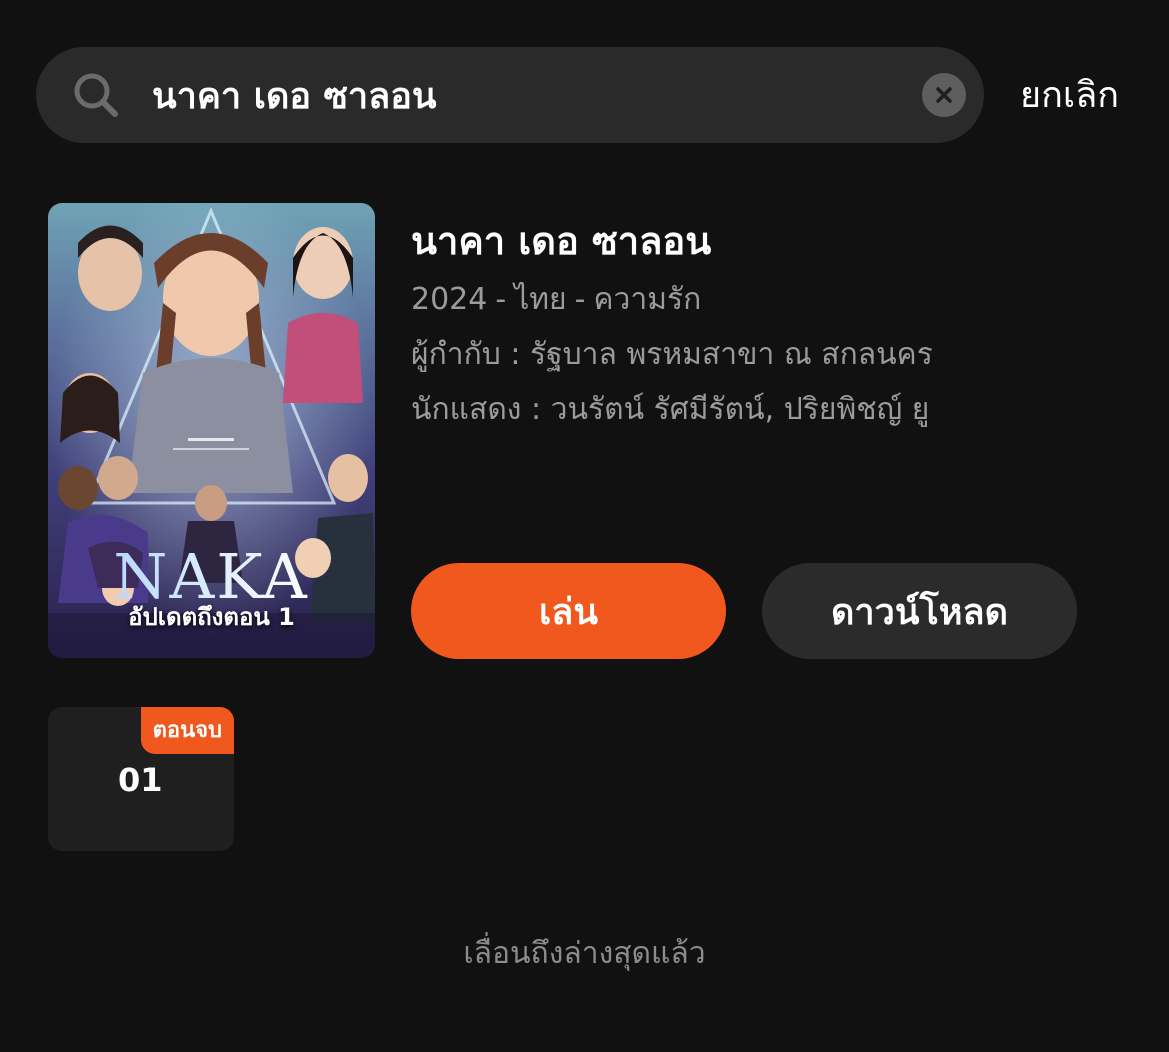  Describe the element at coordinates (568, 611) in the screenshot. I see `play-button: เล่น` at that location.